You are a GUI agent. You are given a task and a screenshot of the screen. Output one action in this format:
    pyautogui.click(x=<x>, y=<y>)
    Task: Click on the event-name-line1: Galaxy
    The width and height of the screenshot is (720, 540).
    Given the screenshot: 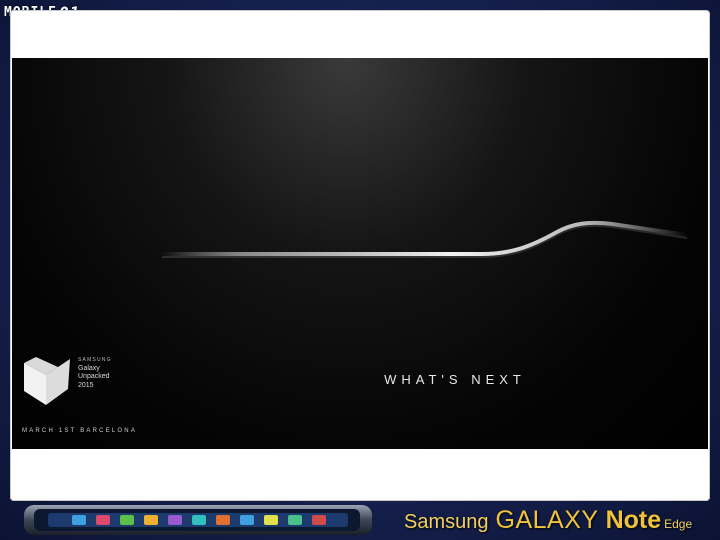 What is the action you would take?
    pyautogui.click(x=89, y=368)
    